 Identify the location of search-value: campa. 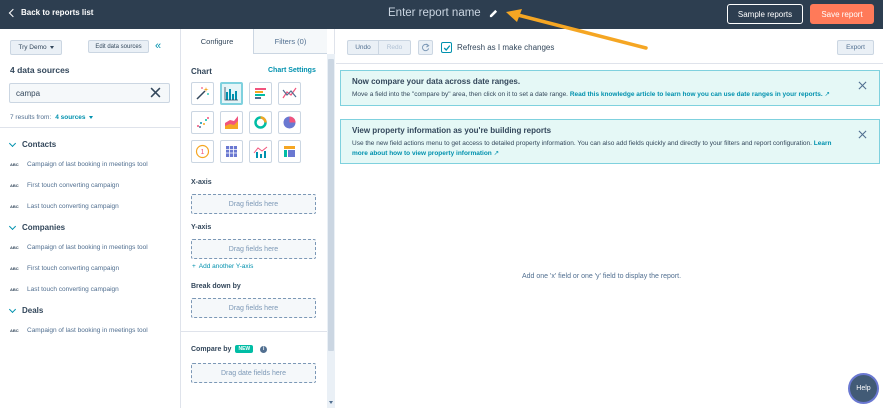
(28, 93).